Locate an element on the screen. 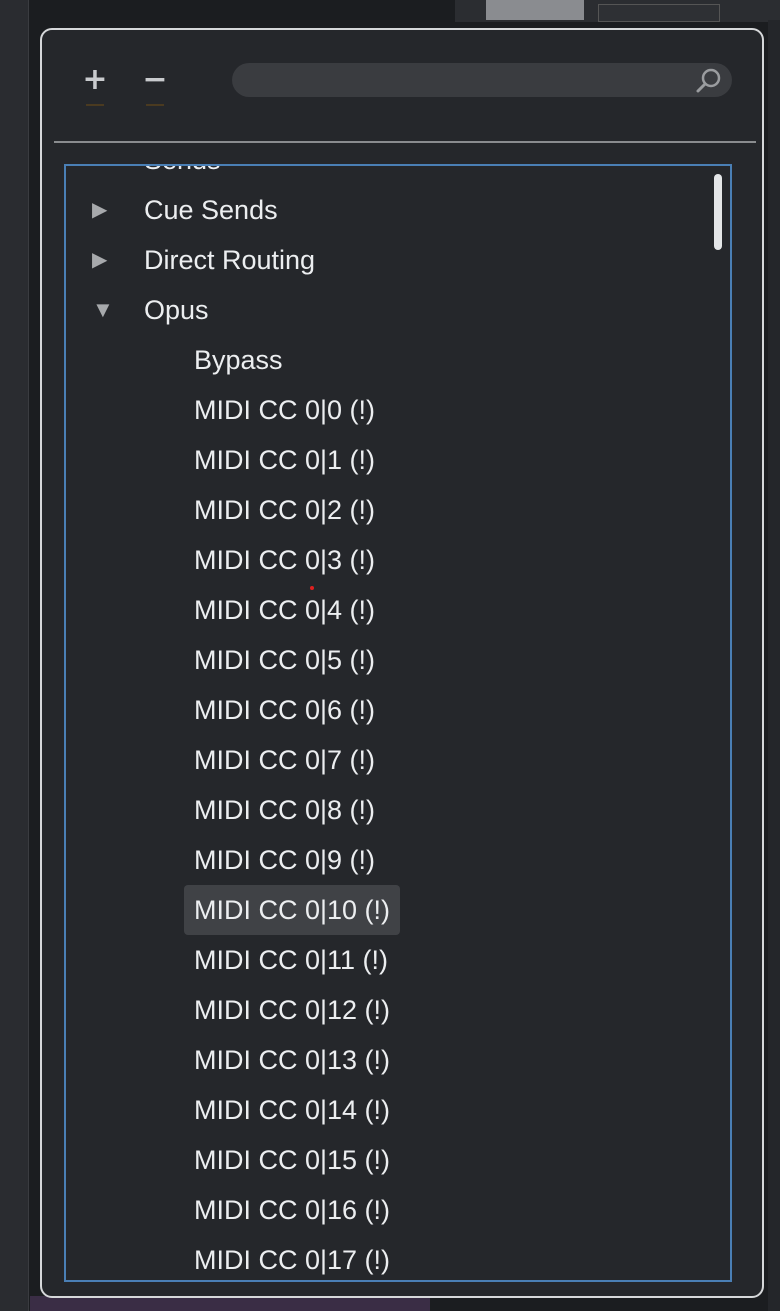 The image size is (780, 1311). search-input is located at coordinates (463, 81).